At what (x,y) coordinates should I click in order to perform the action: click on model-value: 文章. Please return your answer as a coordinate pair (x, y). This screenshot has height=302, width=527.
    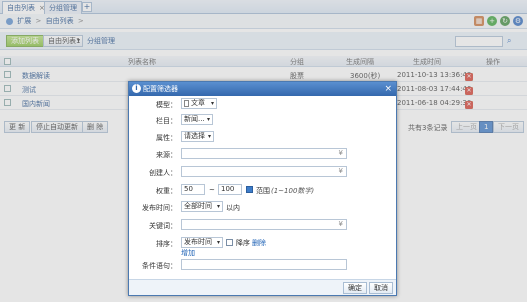
    Looking at the image, I should click on (198, 103).